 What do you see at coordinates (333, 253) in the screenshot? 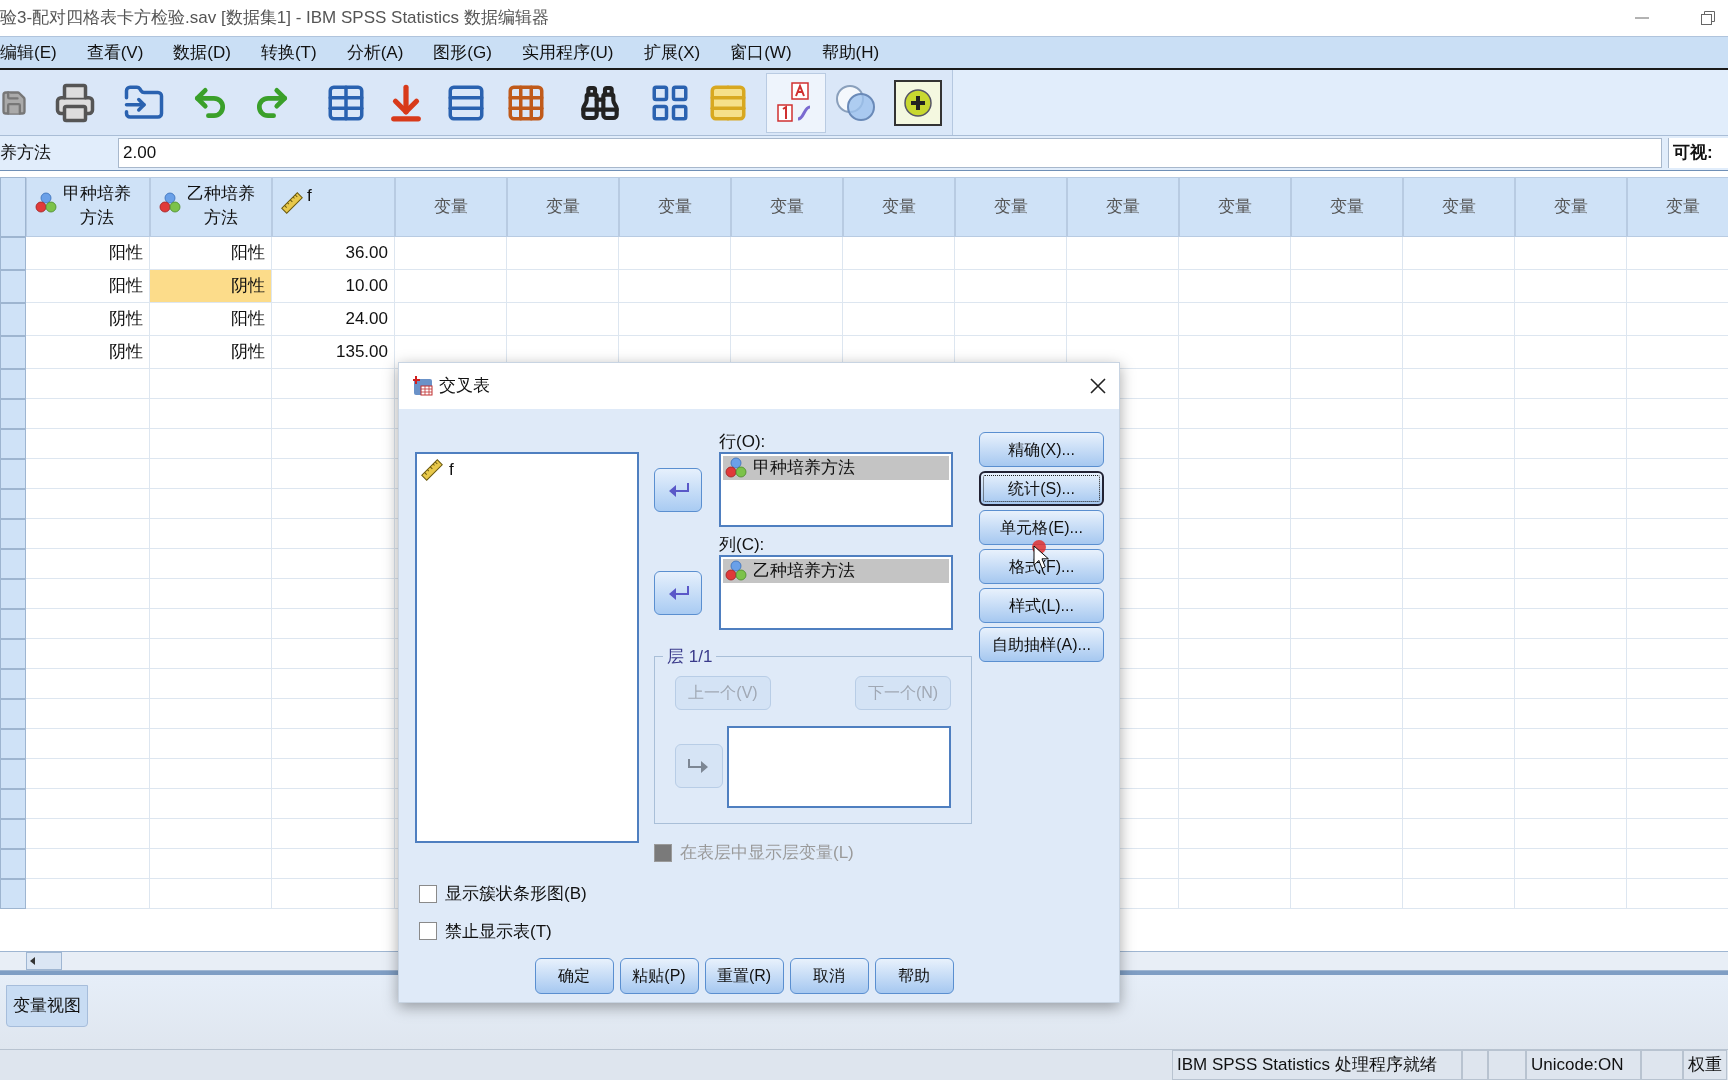
I see `table-cell: 36.00` at bounding box center [333, 253].